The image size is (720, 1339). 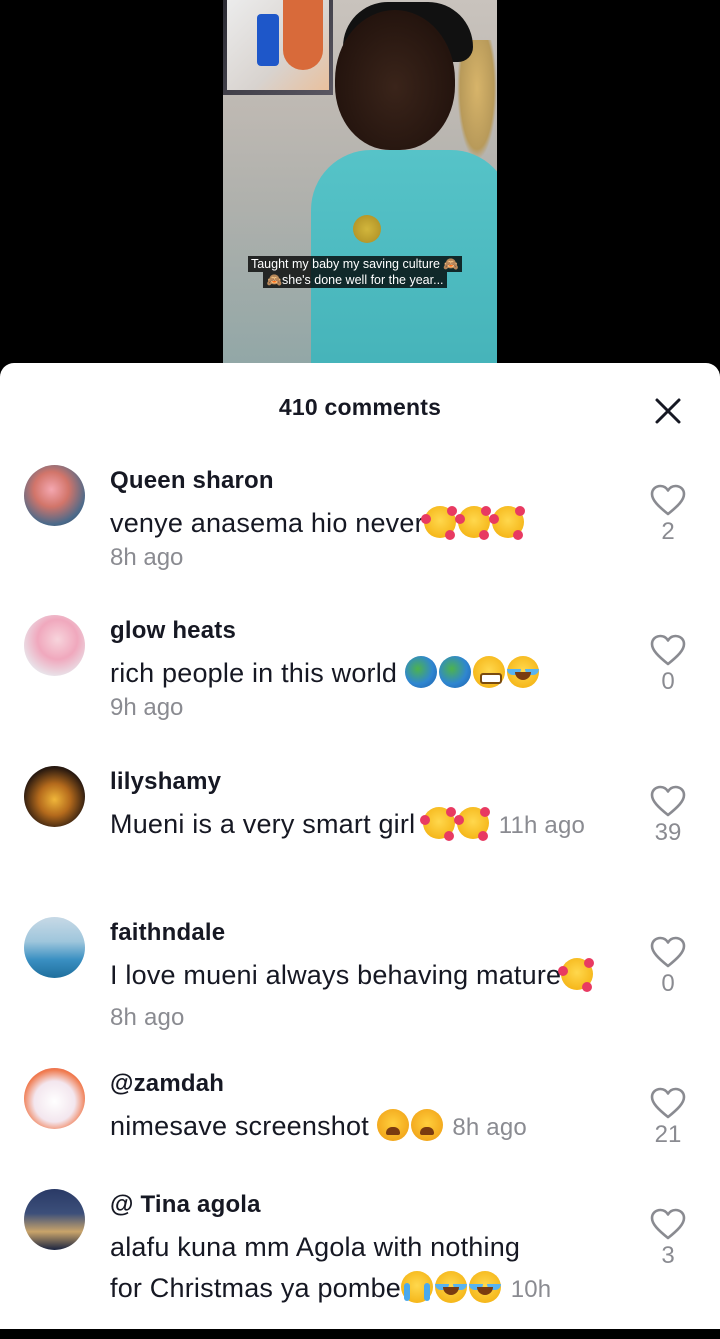 I want to click on video-subject-head, so click(x=395, y=80).